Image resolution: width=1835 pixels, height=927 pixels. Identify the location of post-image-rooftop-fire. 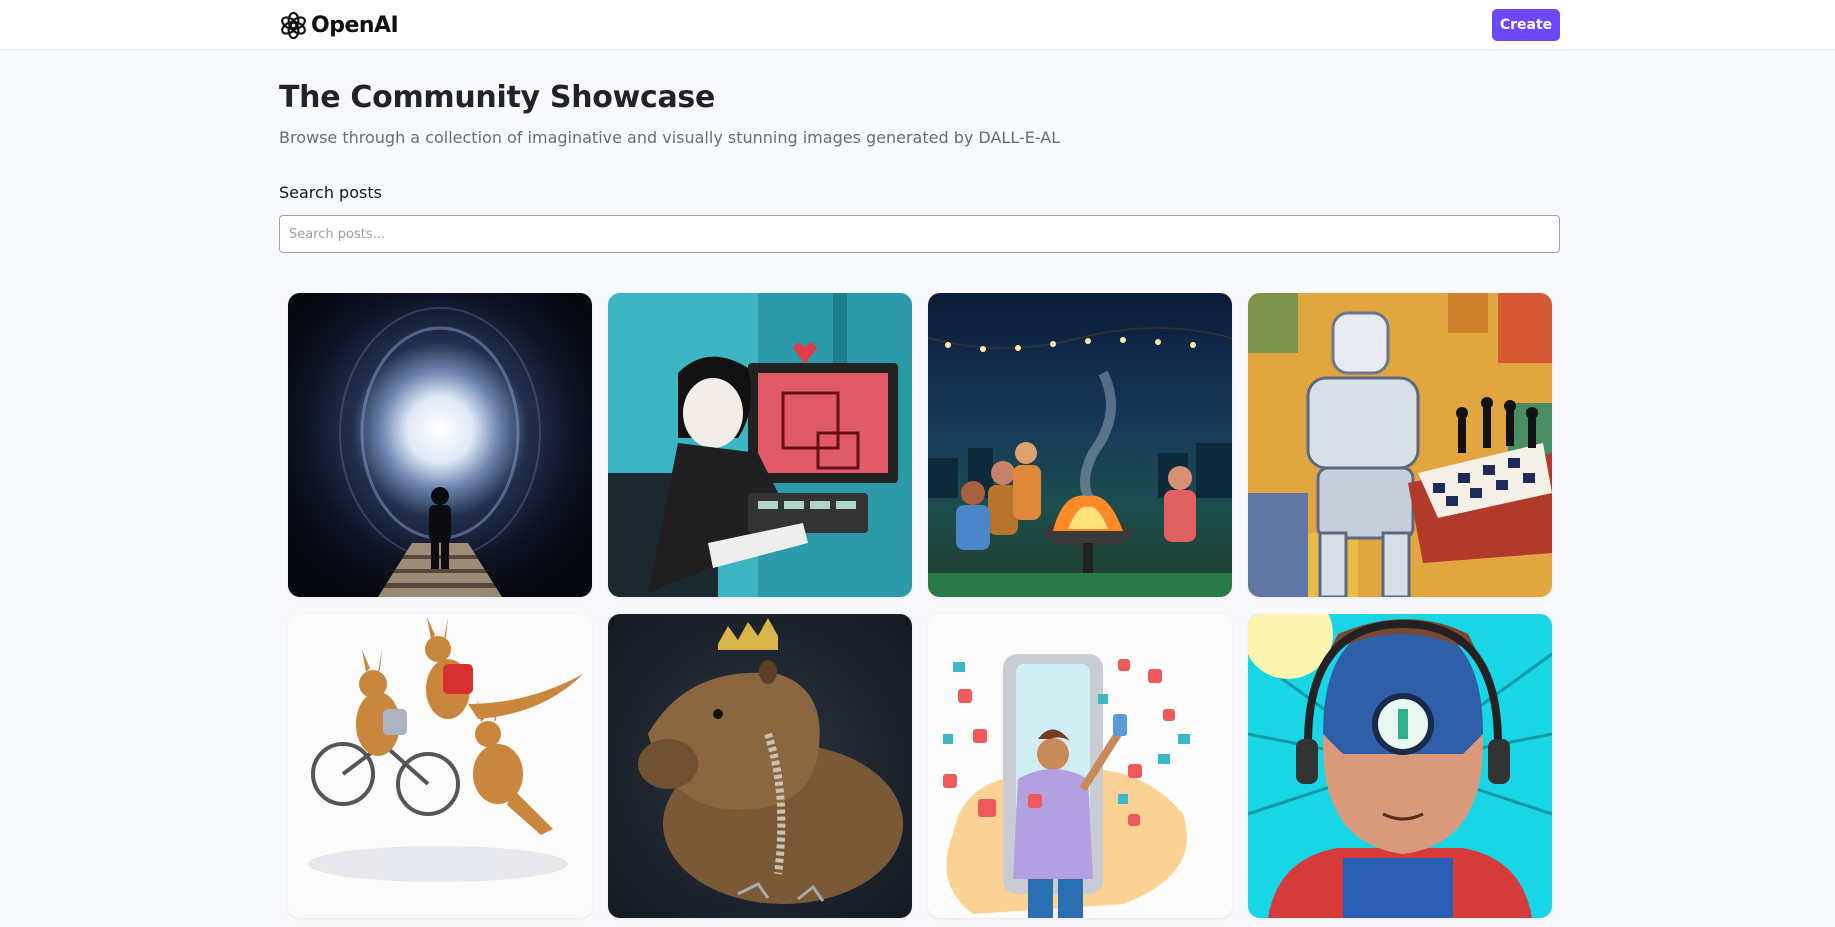
(1080, 445).